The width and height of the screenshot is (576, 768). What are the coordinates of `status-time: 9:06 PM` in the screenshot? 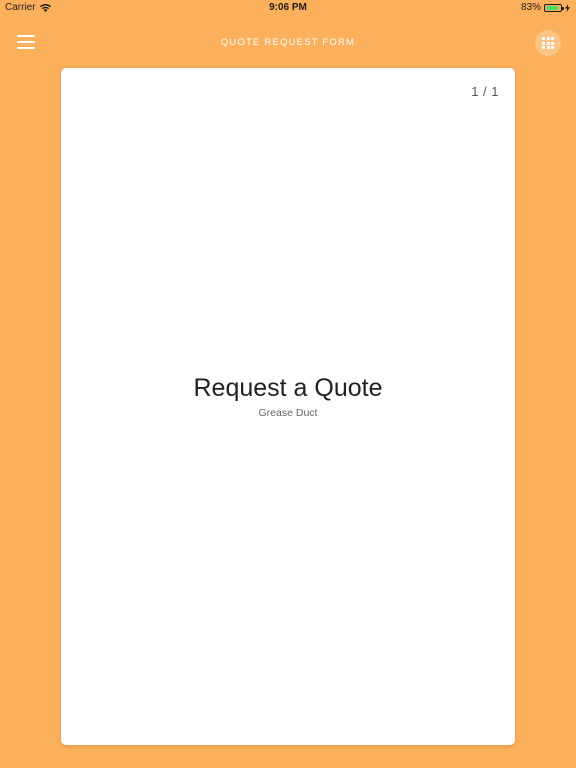 It's located at (288, 7).